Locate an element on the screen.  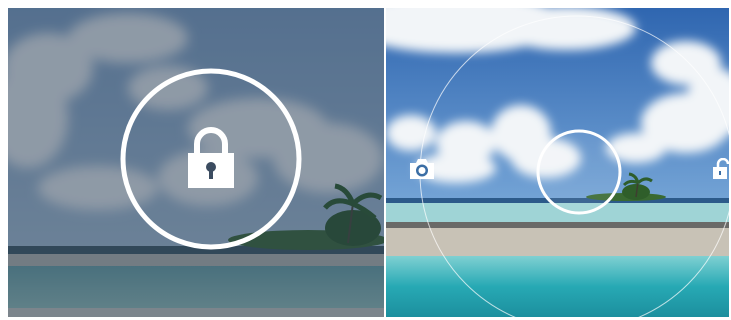
camera-icon is located at coordinates (422, 169).